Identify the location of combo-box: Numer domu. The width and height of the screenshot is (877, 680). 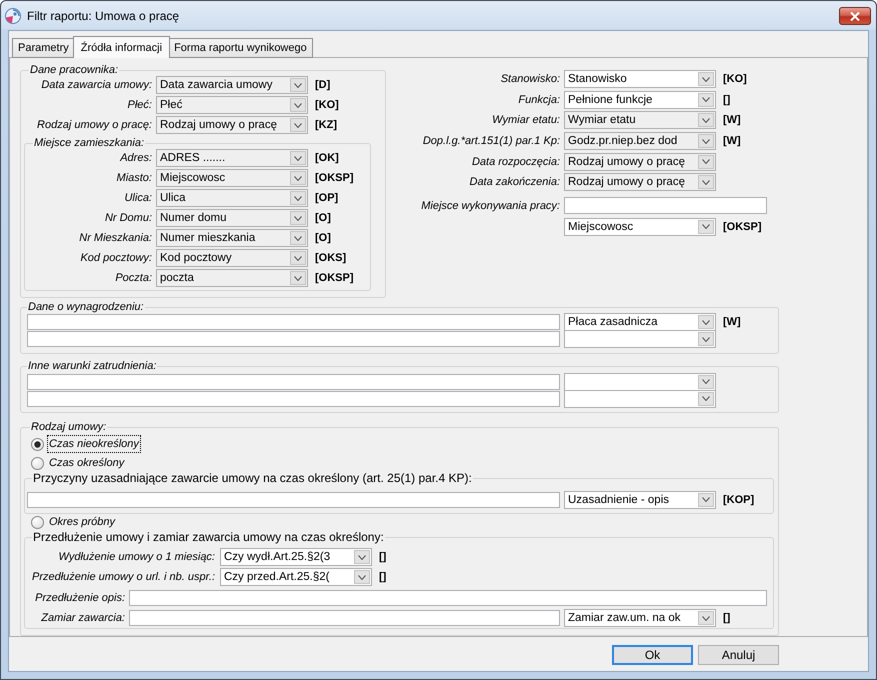
(232, 218).